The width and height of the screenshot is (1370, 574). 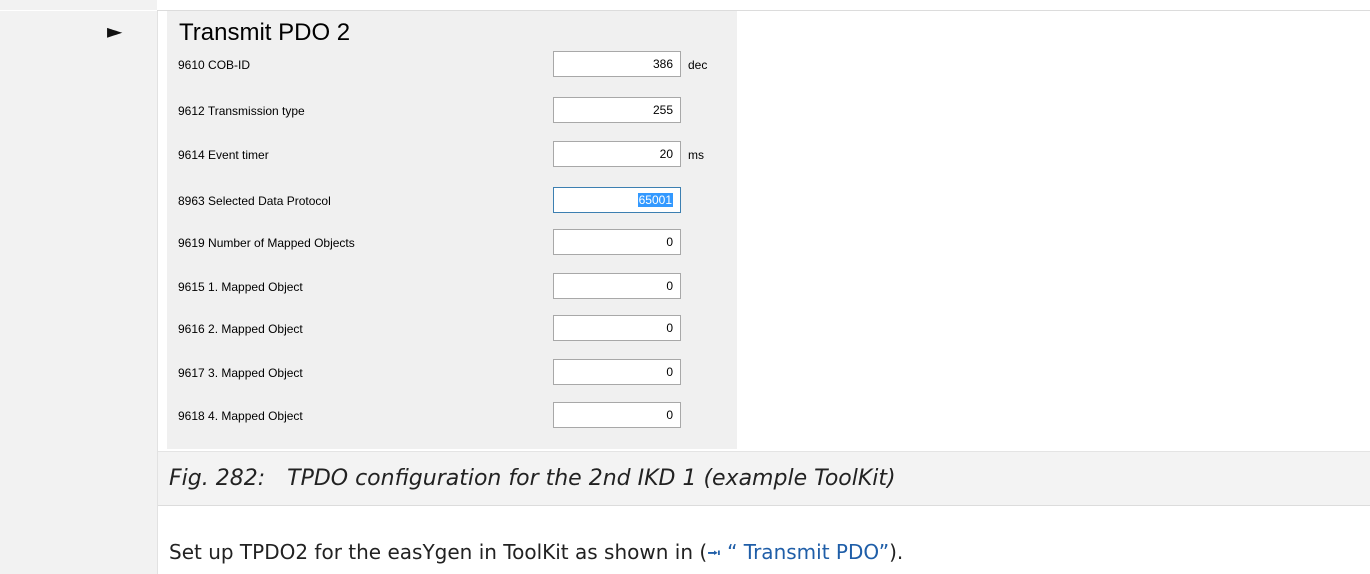 I want to click on param-label: 8963 Selected Data Protocol, so click(x=254, y=201).